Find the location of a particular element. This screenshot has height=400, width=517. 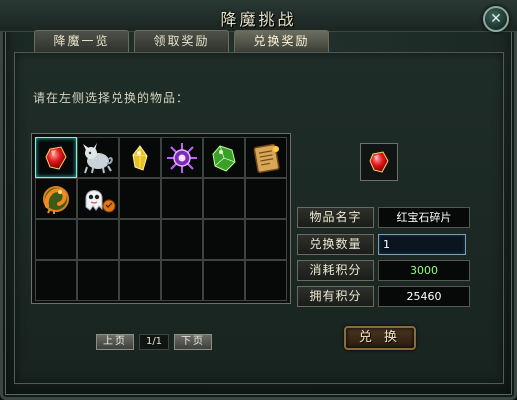

next-page-button: 下页 is located at coordinates (193, 342).